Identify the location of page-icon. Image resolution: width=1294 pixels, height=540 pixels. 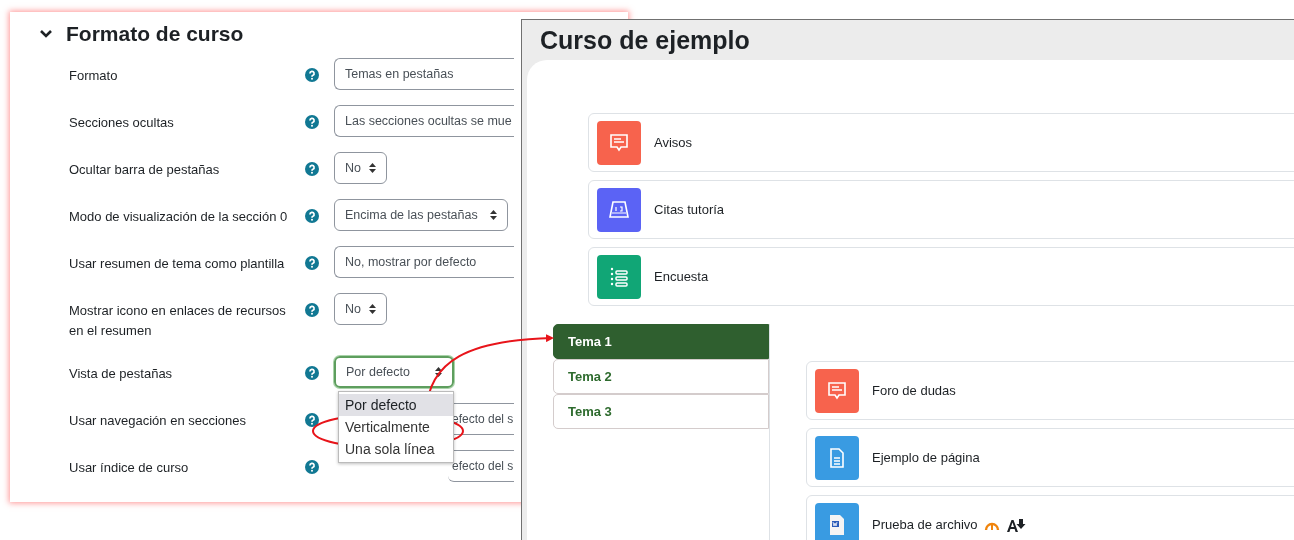
(837, 457).